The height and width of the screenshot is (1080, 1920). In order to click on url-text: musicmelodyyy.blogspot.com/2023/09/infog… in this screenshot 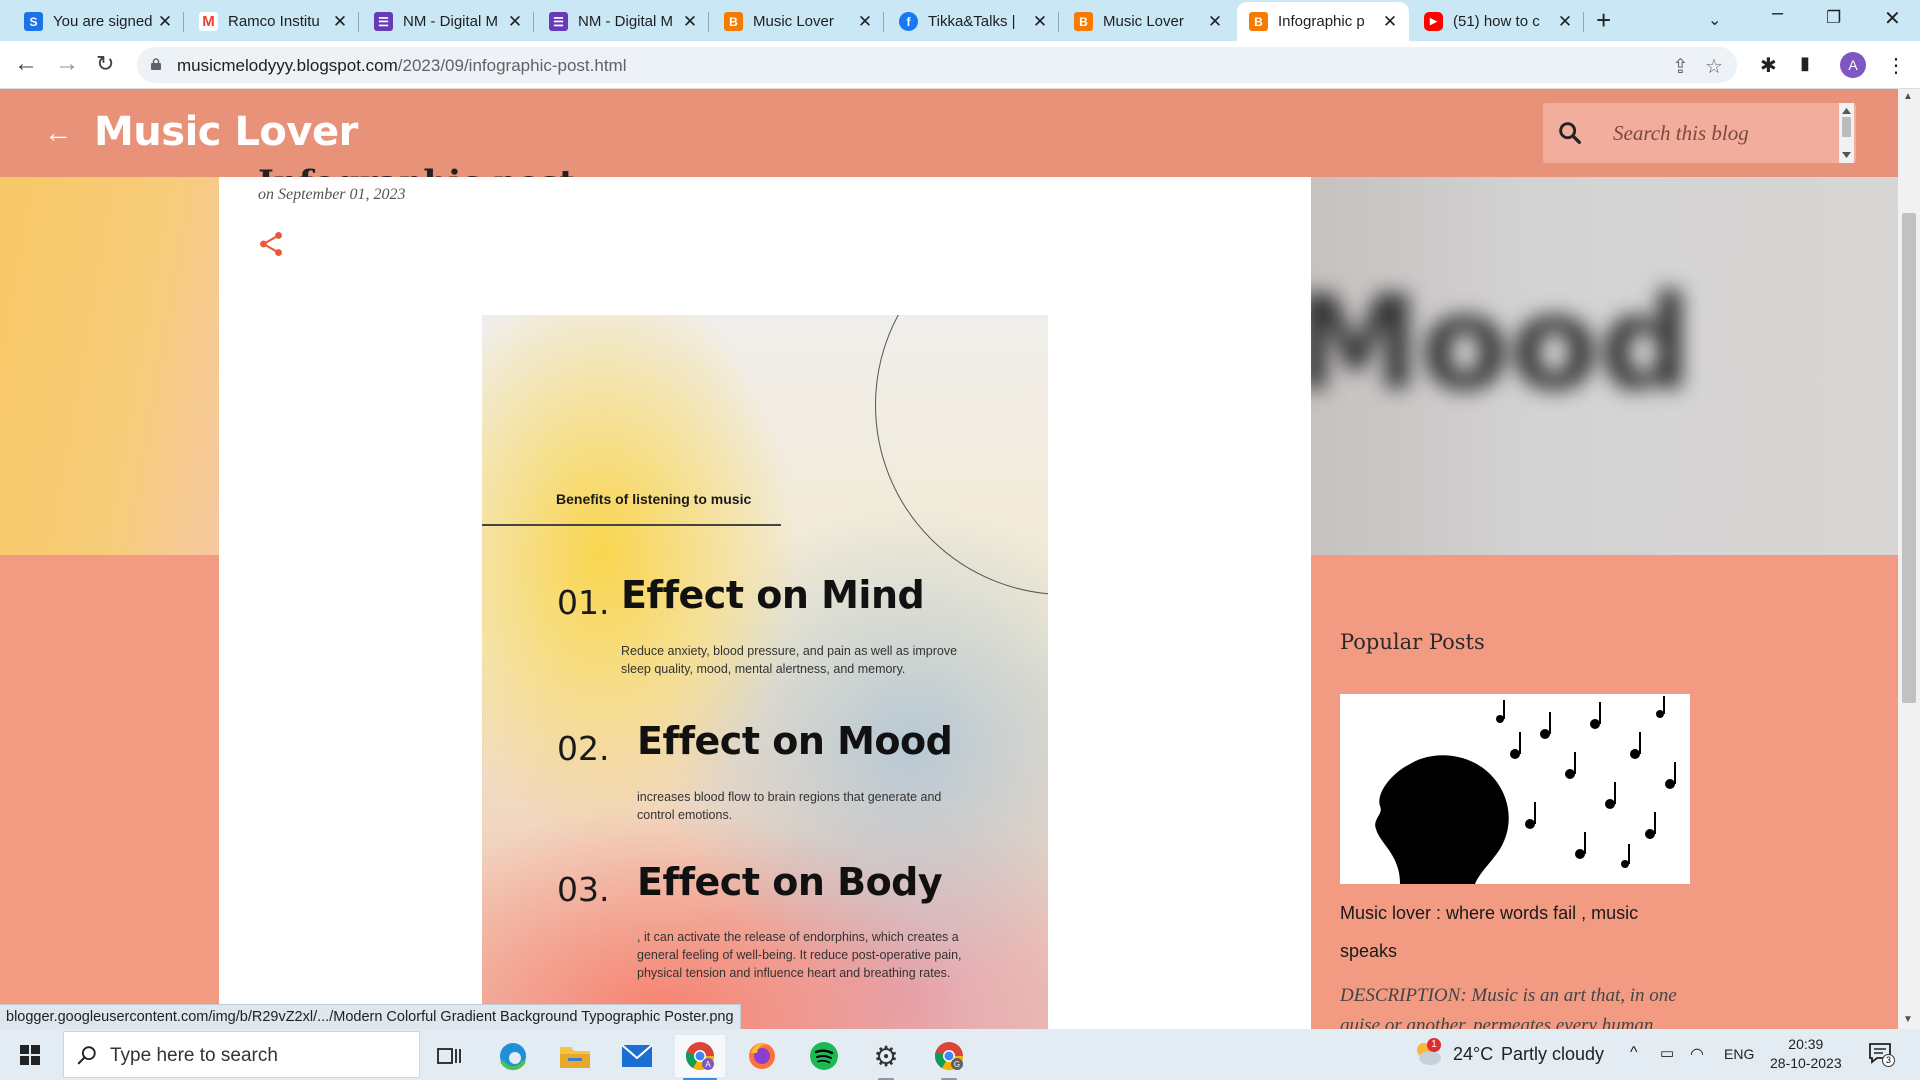, I will do `click(401, 66)`.